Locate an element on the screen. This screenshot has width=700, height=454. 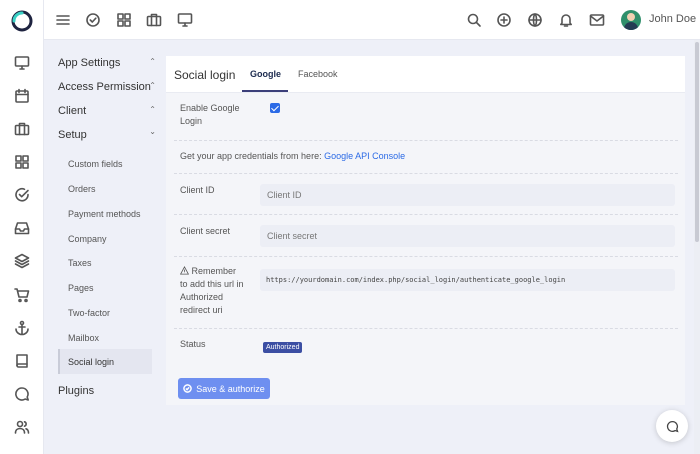
nav-payment-methods: Payment methods is located at coordinates (104, 214).